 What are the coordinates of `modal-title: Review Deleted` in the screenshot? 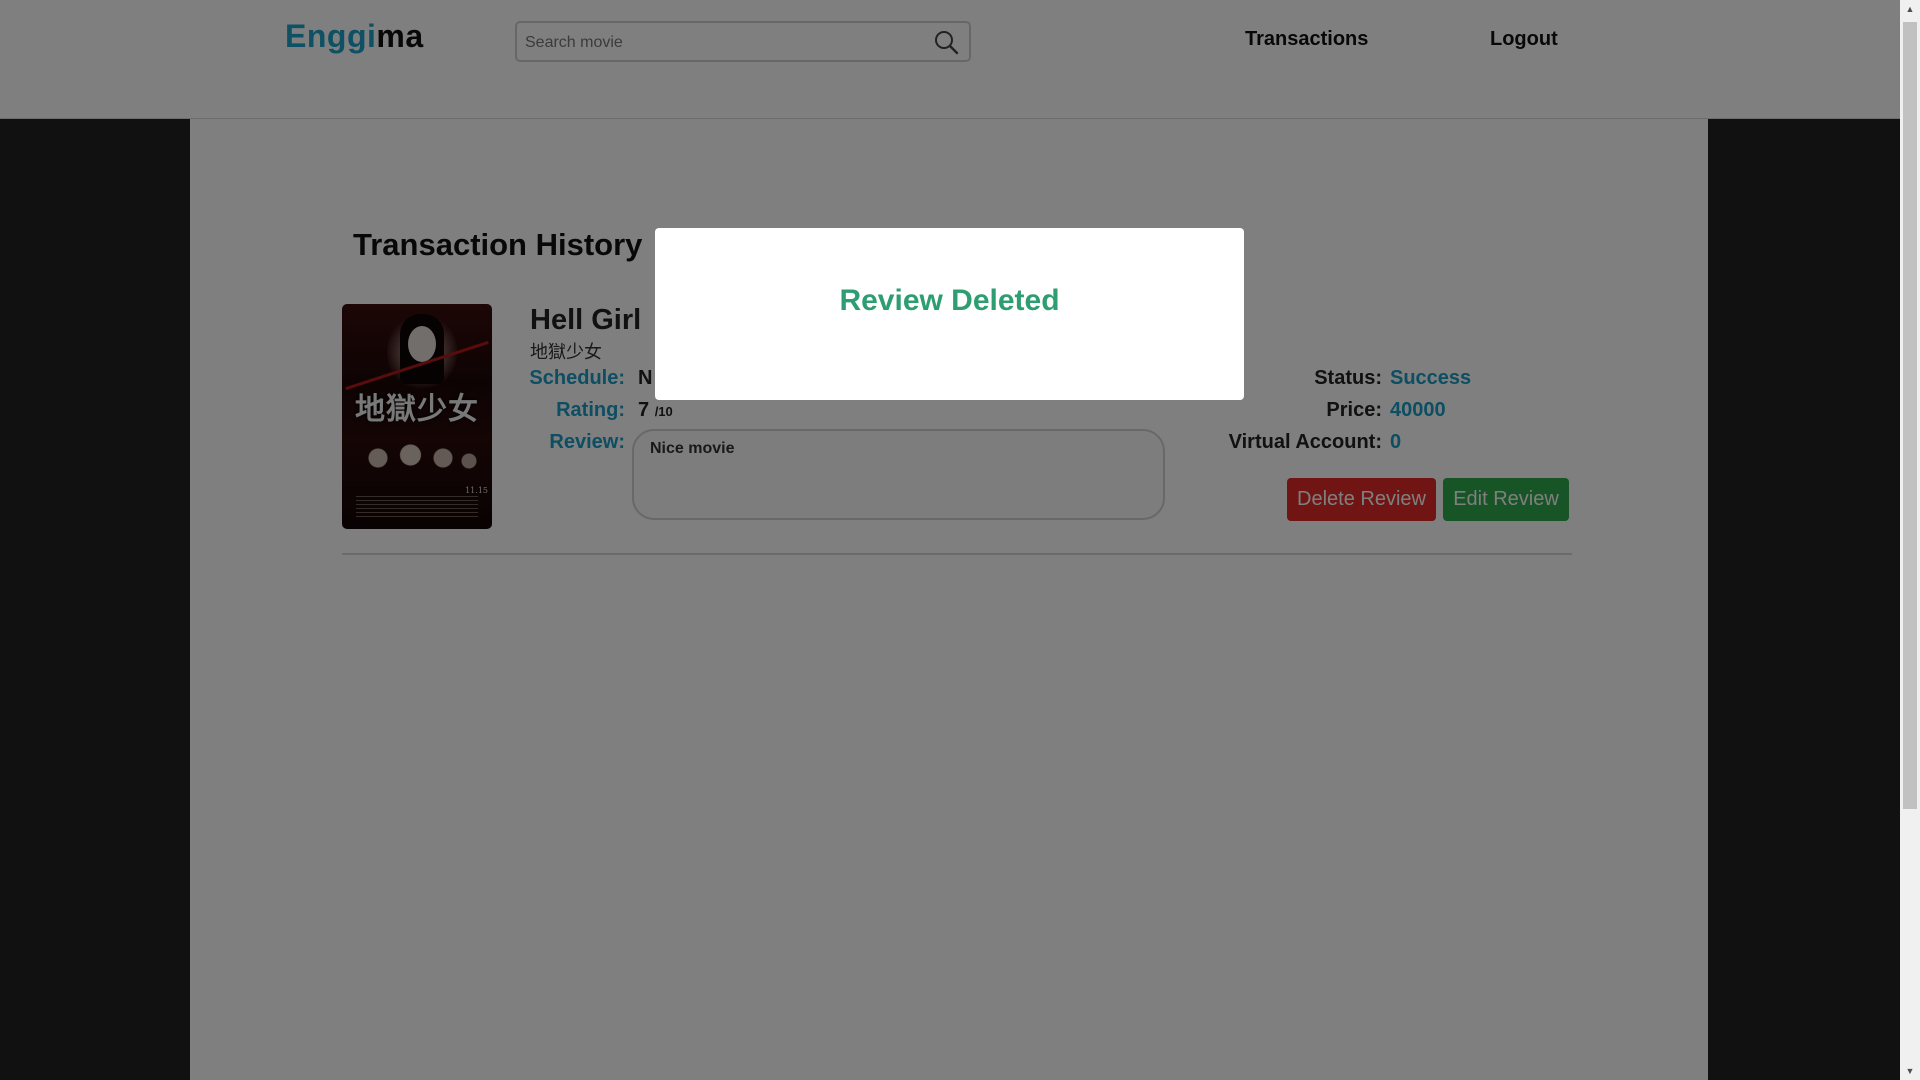 It's located at (949, 300).